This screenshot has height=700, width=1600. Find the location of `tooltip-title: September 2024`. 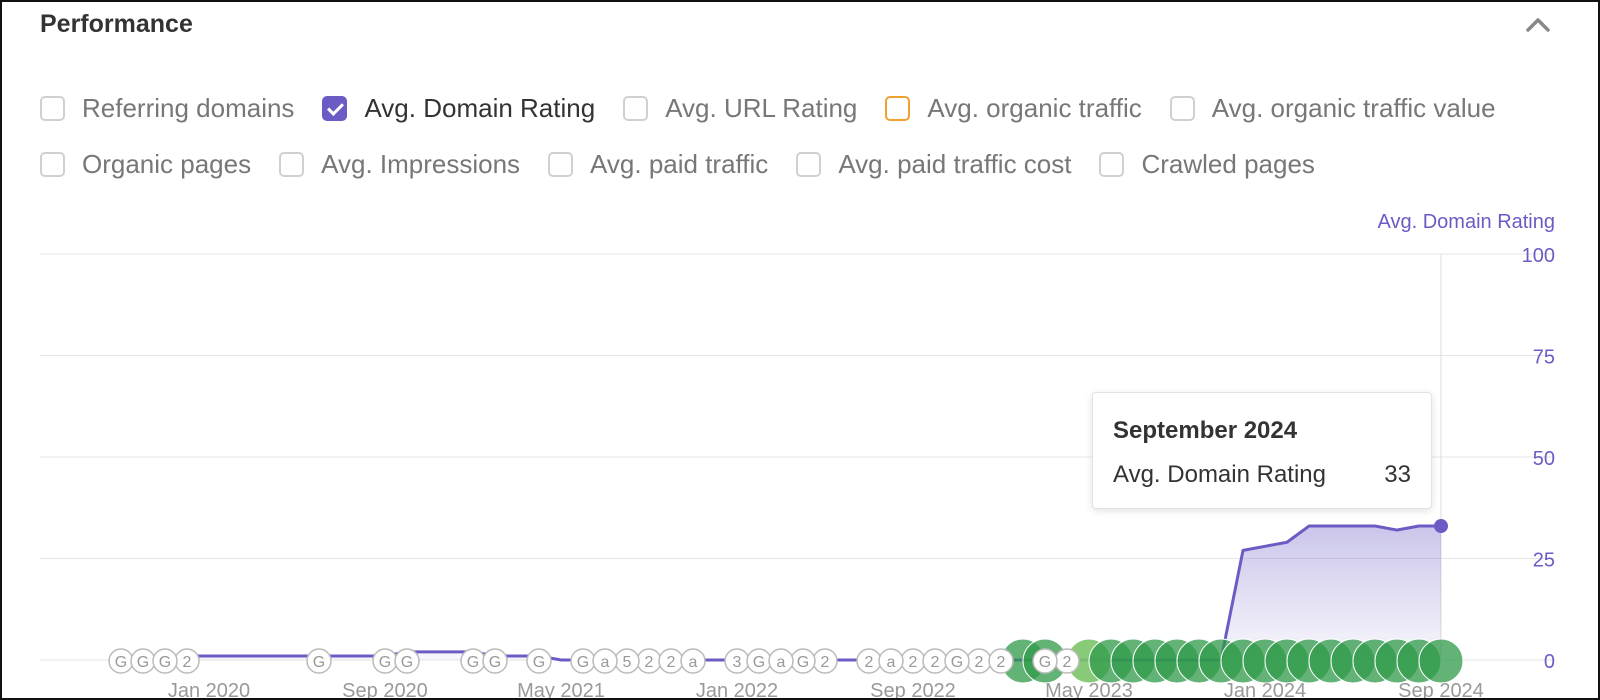

tooltip-title: September 2024 is located at coordinates (1205, 430).